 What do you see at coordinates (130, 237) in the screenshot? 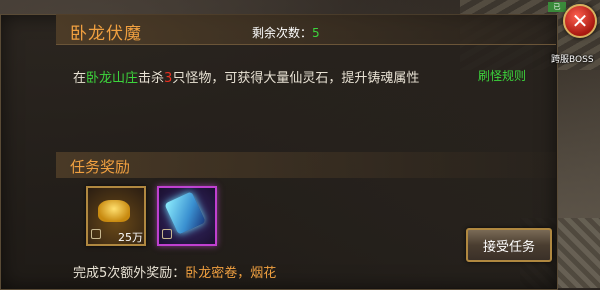
I see `reward-quantity: 25万` at bounding box center [130, 237].